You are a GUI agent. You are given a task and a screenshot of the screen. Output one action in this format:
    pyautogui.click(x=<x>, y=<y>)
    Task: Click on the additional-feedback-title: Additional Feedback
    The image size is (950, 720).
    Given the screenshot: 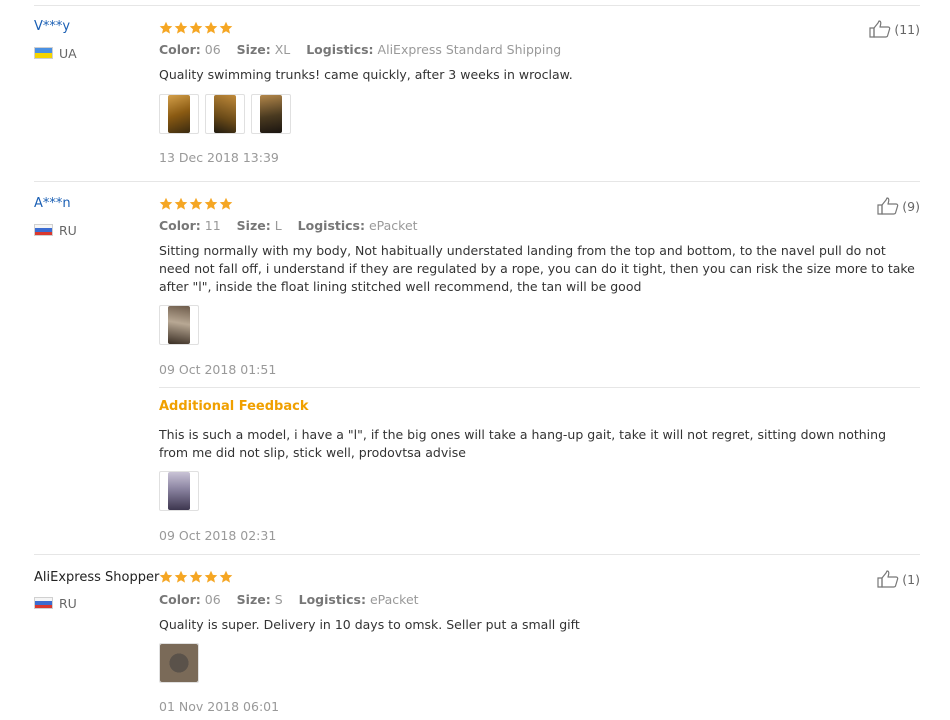 What is the action you would take?
    pyautogui.click(x=234, y=406)
    